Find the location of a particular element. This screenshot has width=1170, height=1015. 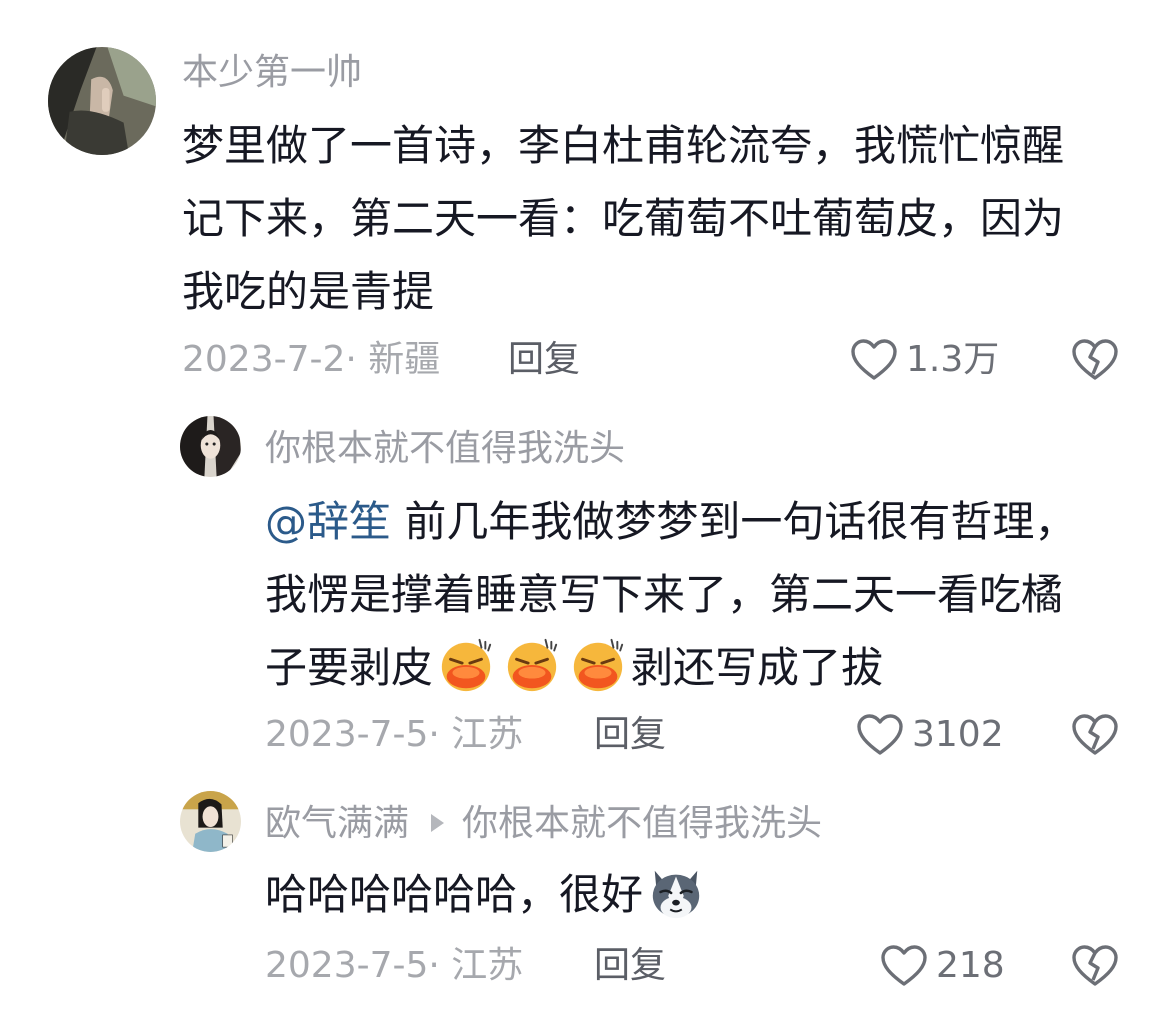

comment-text-segment: 剥还写成了拔 is located at coordinates (757, 667).